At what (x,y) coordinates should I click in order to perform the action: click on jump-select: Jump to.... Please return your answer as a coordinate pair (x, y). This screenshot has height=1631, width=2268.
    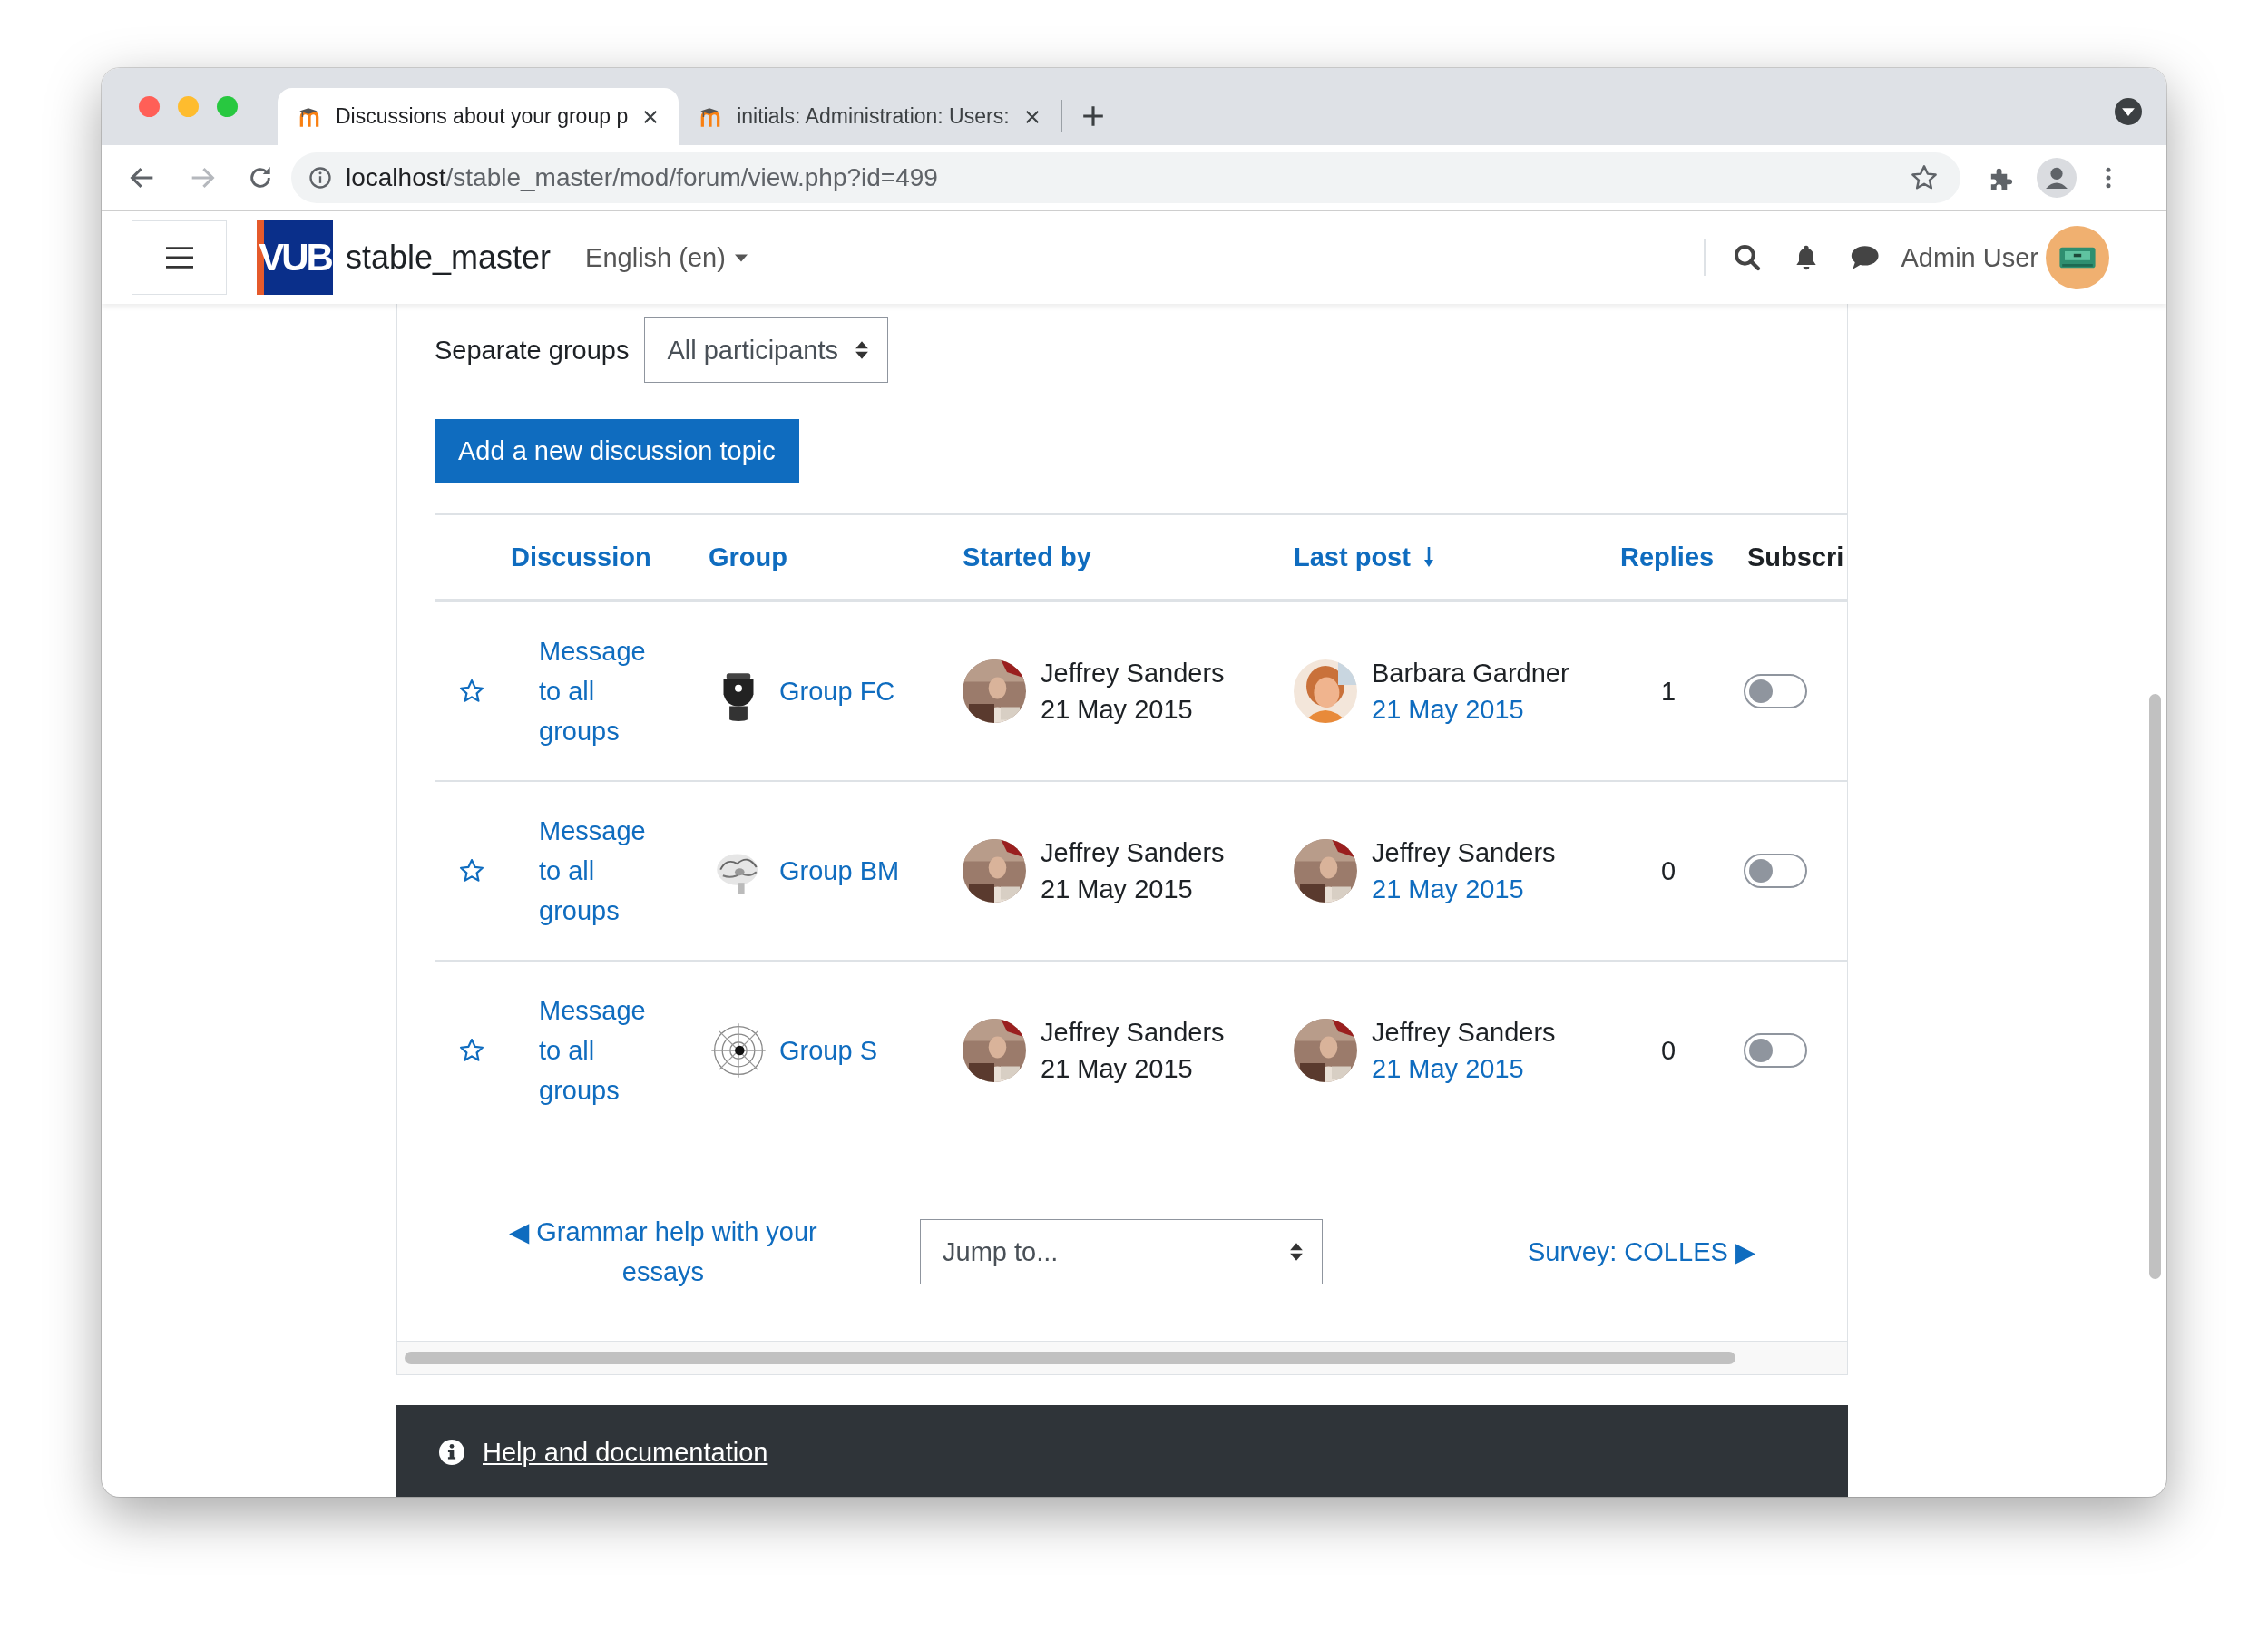
    Looking at the image, I should click on (1121, 1251).